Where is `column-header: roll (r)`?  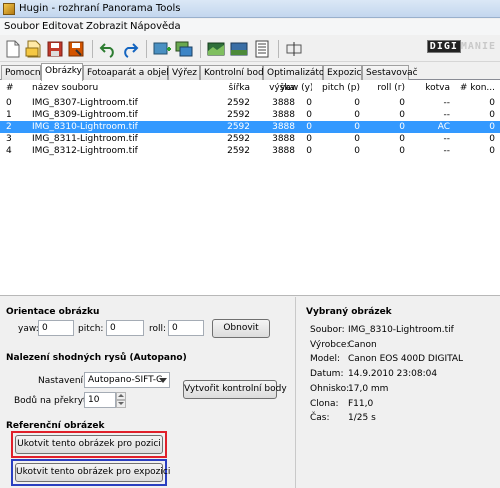
column-header: roll (r) is located at coordinates (382, 88).